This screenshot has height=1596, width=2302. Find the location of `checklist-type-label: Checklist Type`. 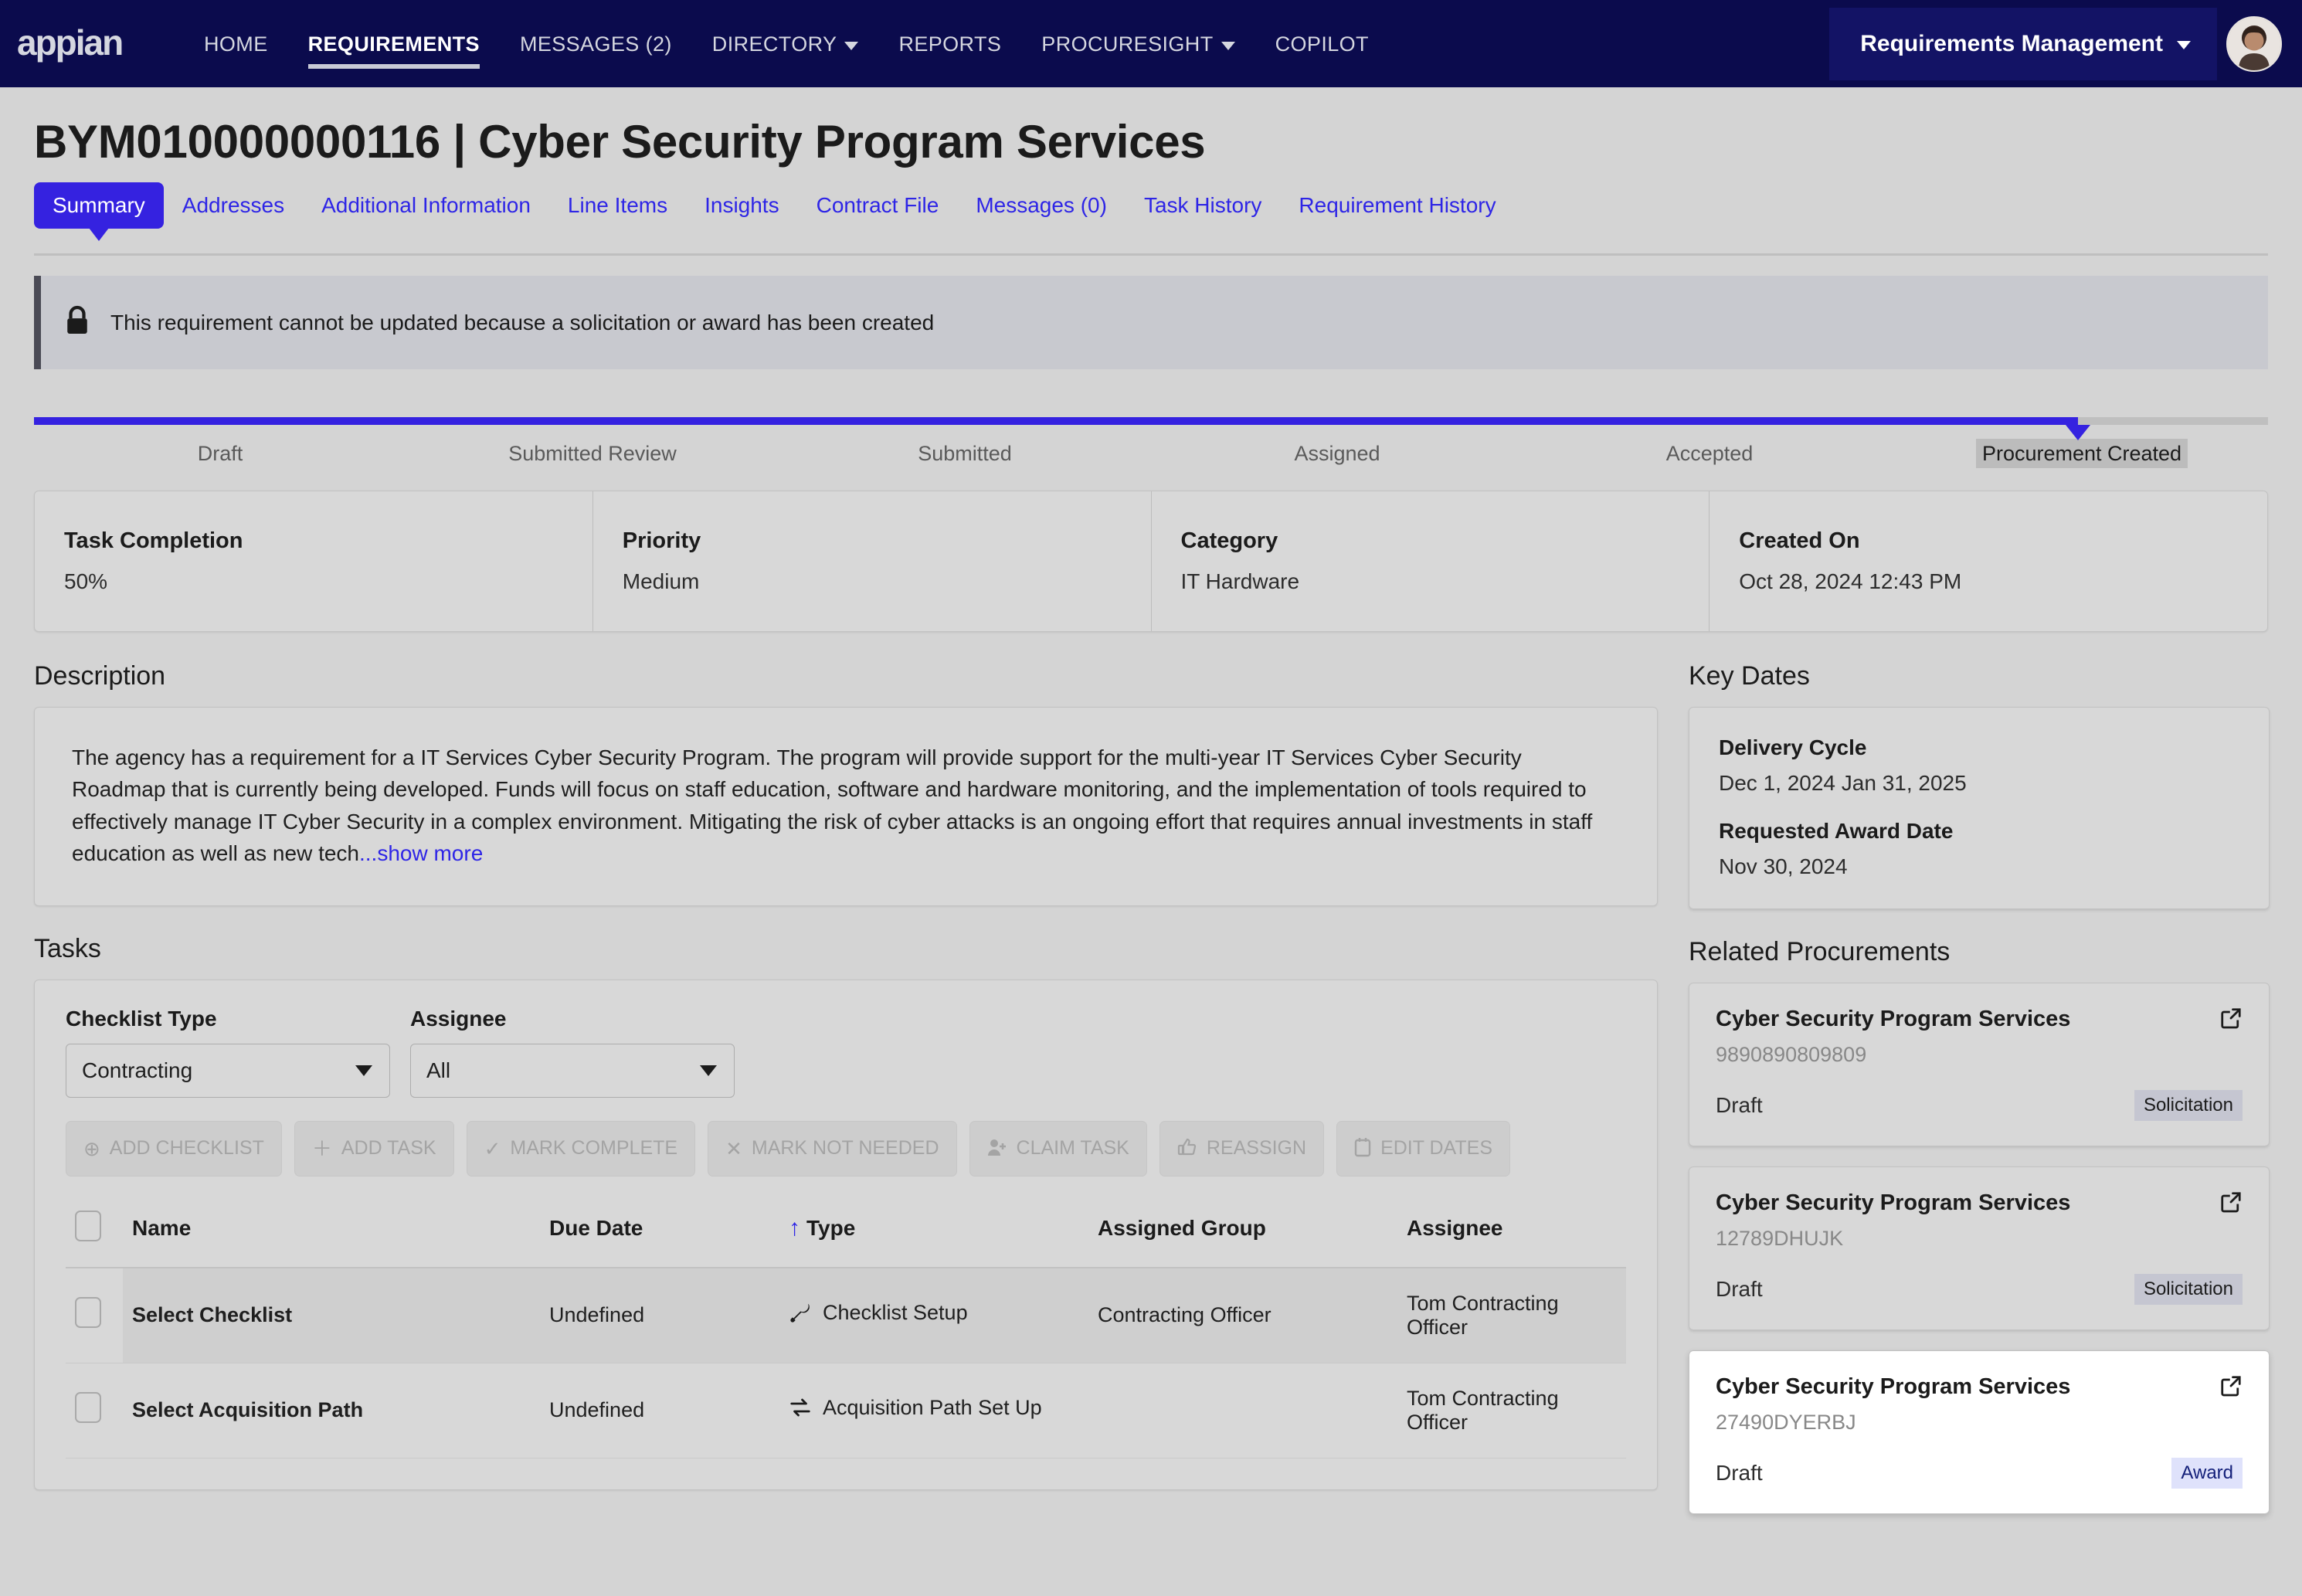

checklist-type-label: Checklist Type is located at coordinates (141, 1018).